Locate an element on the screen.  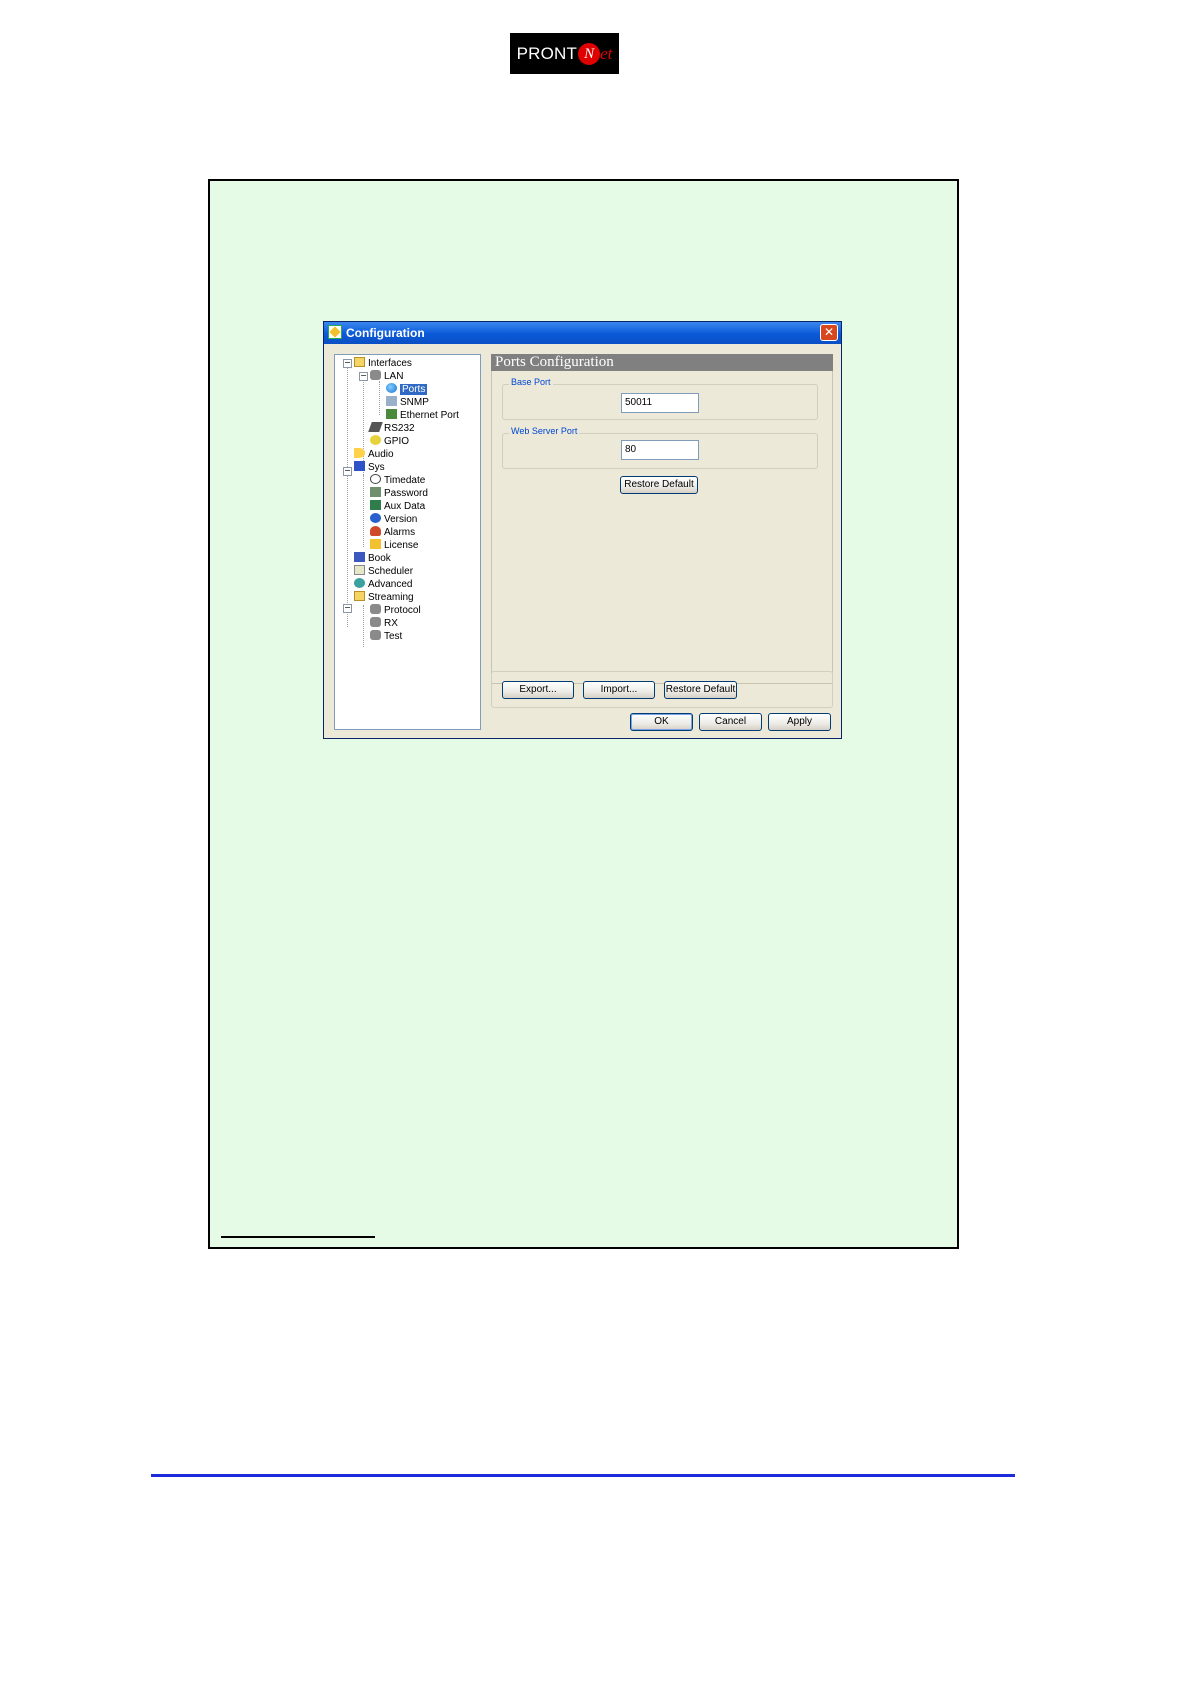
tree-item-test: Test is located at coordinates (386, 636).